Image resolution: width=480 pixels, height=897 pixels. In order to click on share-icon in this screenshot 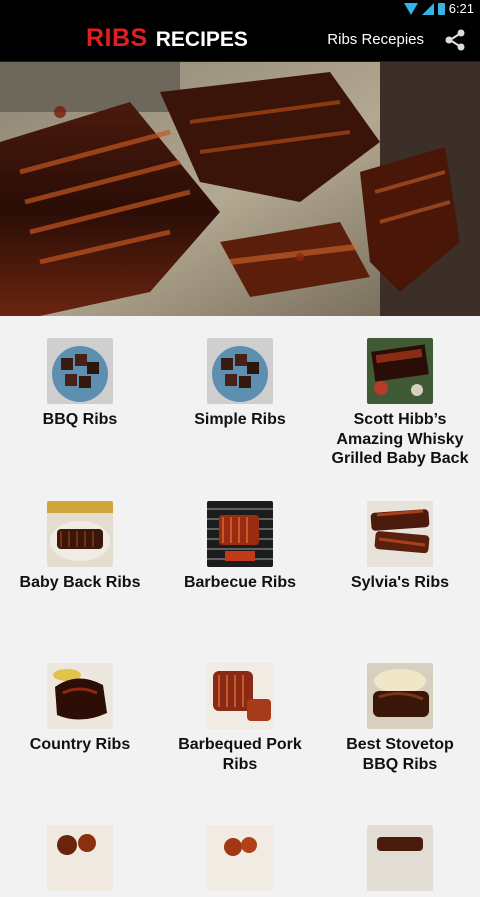, I will do `click(455, 40)`.